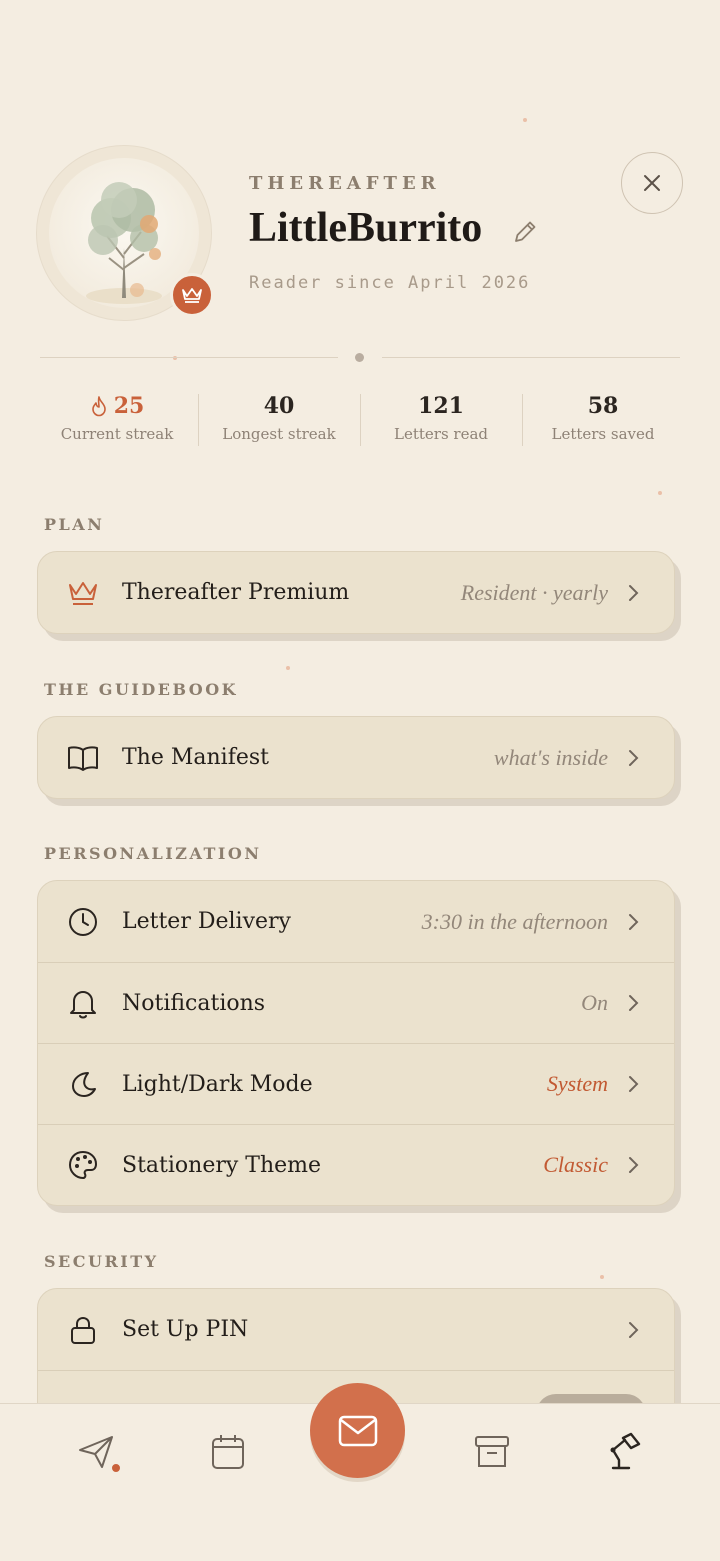 The height and width of the screenshot is (1561, 720). Describe the element at coordinates (117, 434) in the screenshot. I see `stat-label: Current streak` at that location.